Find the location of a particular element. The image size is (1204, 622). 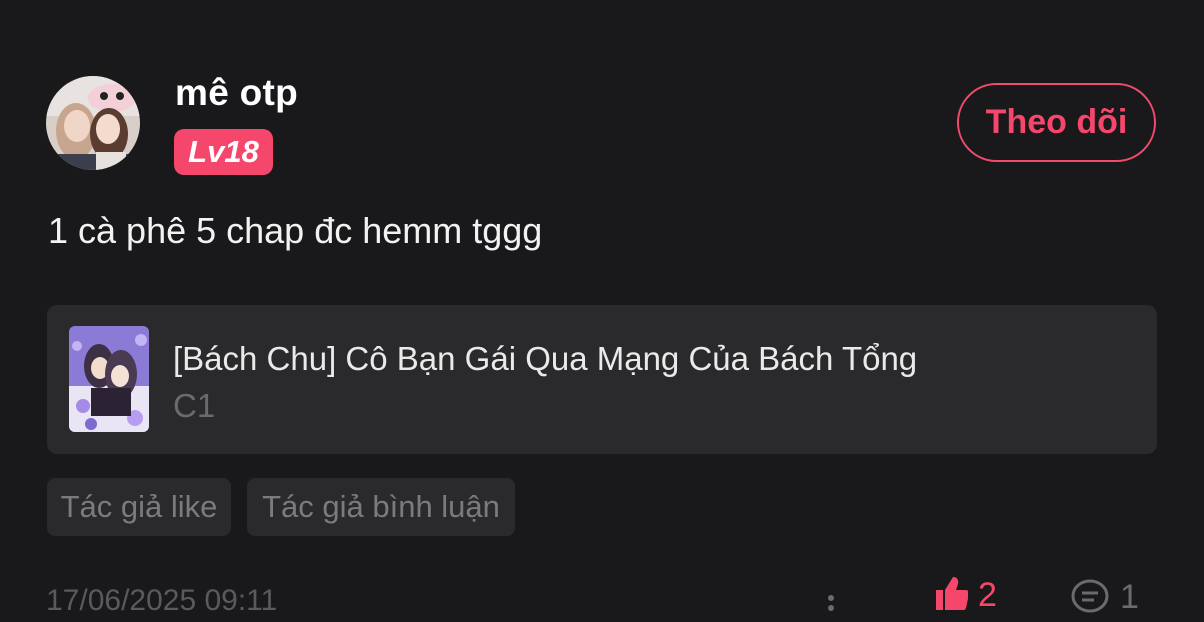

more-options-button is located at coordinates (831, 605).